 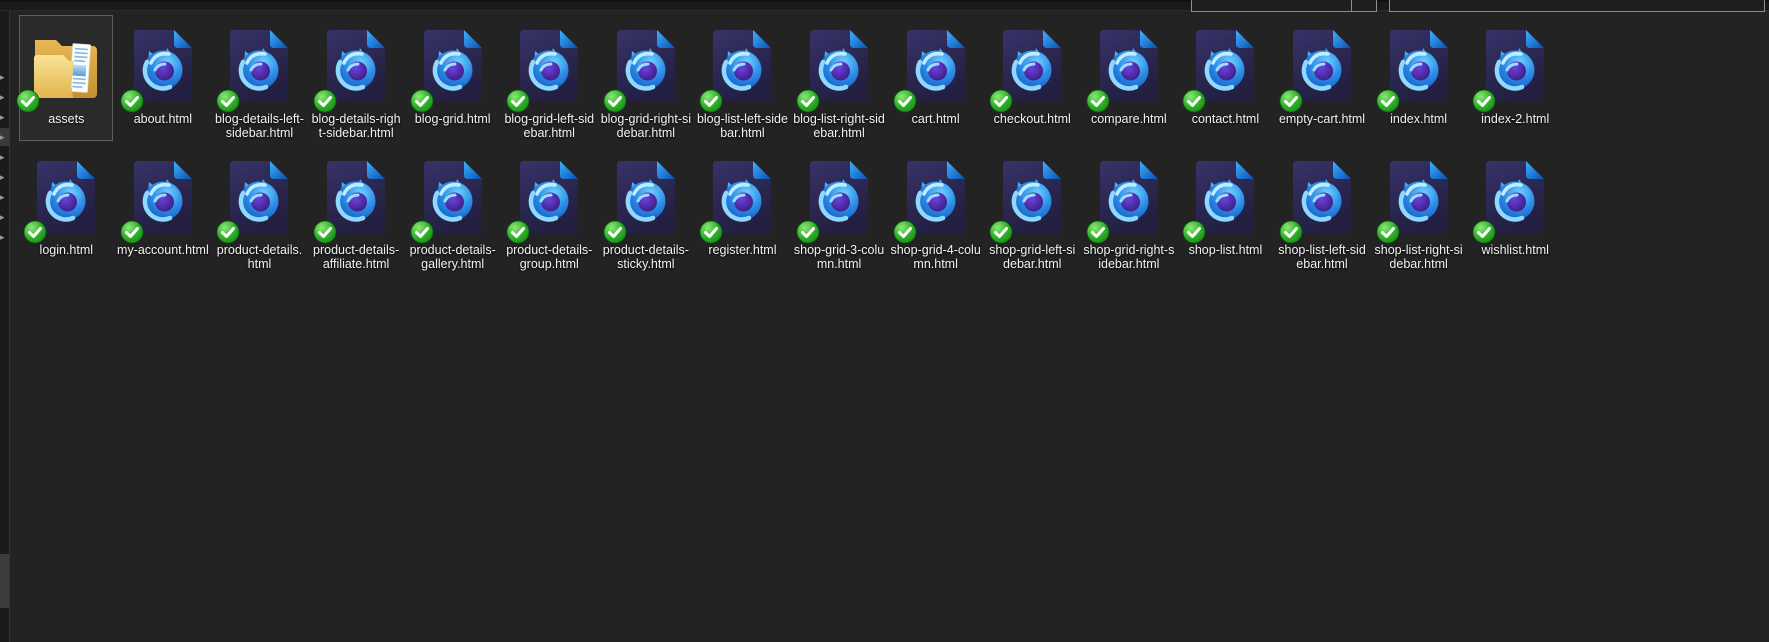 I want to click on file-item: my-account.html, so click(x=163, y=209).